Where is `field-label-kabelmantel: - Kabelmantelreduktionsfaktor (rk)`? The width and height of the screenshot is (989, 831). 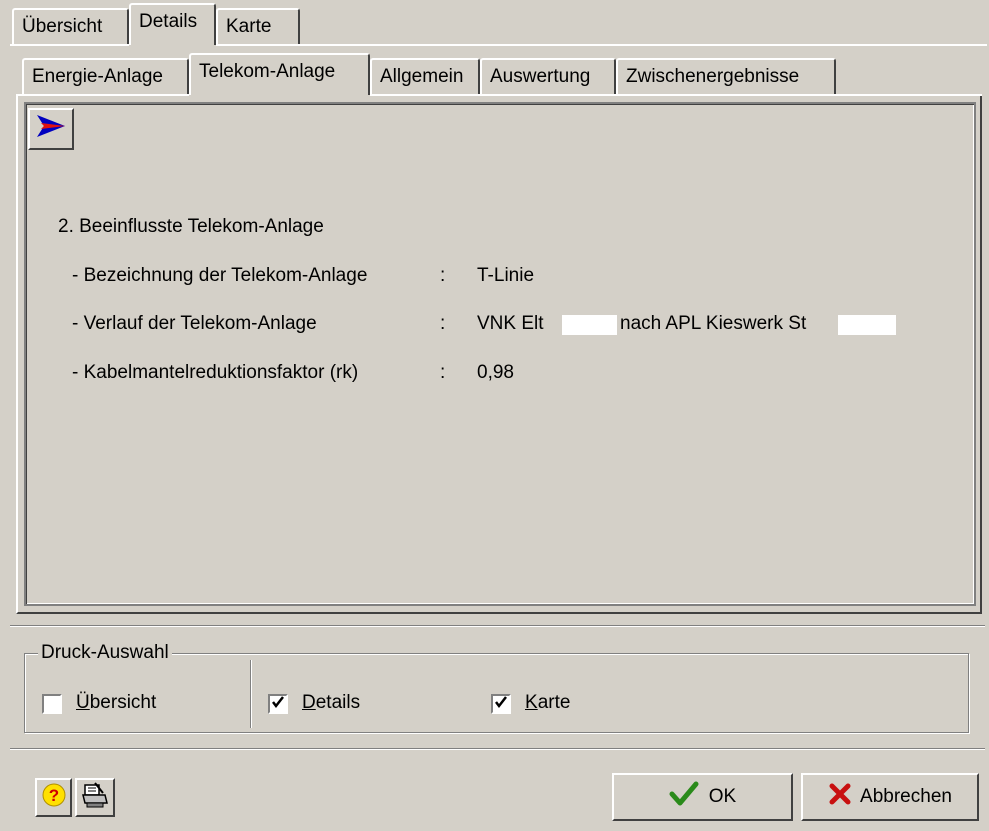 field-label-kabelmantel: - Kabelmantelreduktionsfaktor (rk) is located at coordinates (215, 372).